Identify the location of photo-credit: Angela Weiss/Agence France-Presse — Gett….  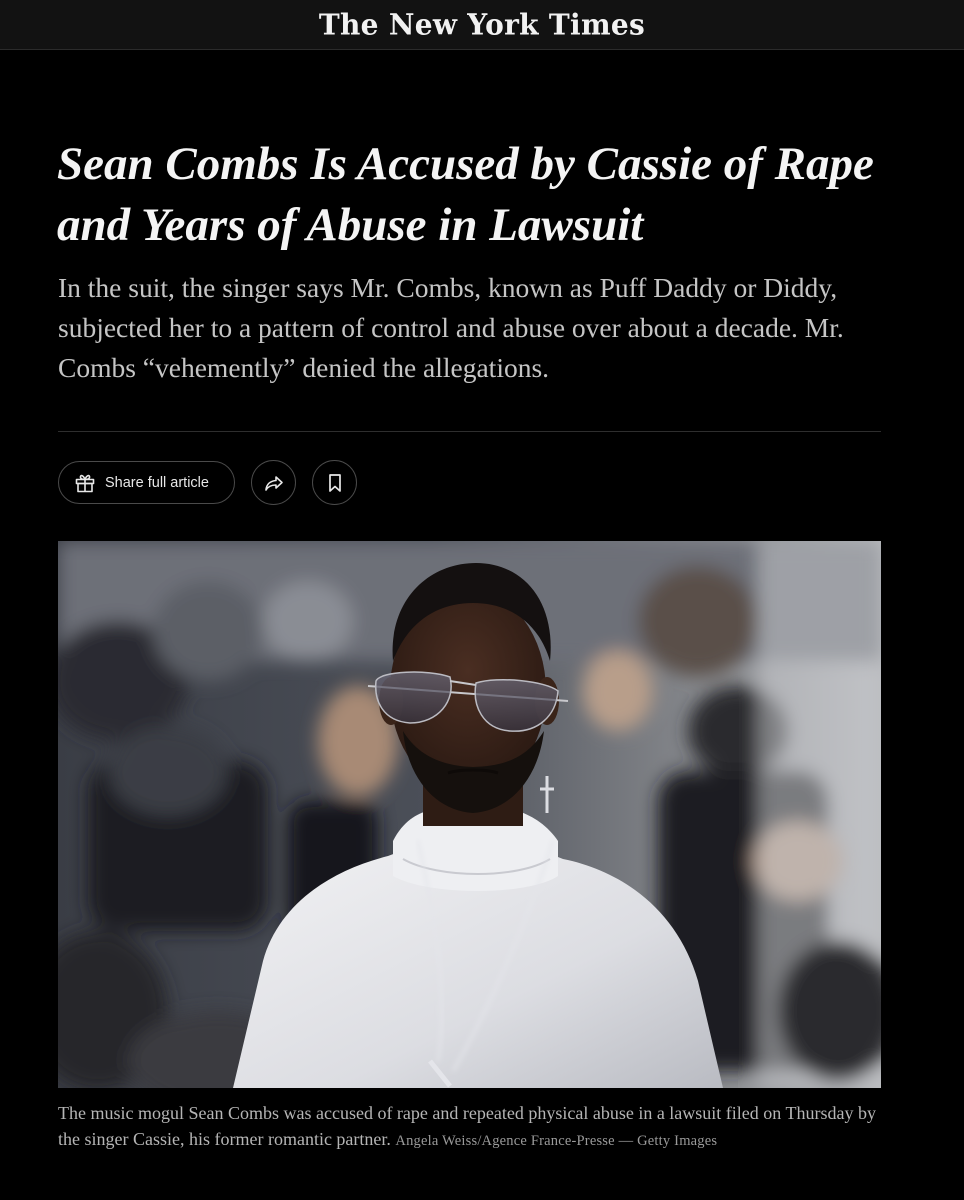
(556, 1141).